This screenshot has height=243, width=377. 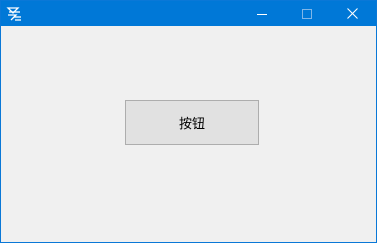 I want to click on maximize-button, so click(x=306, y=13).